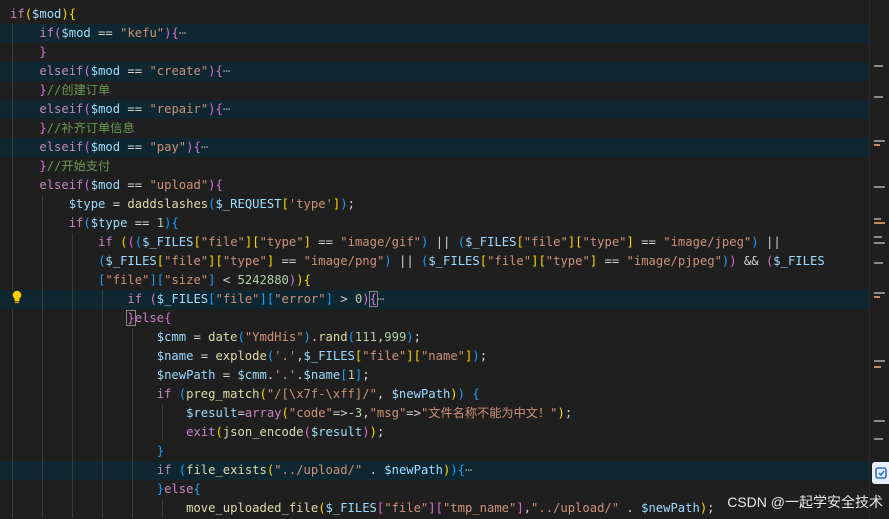  I want to click on code-text: }//开始支付, so click(75, 166).